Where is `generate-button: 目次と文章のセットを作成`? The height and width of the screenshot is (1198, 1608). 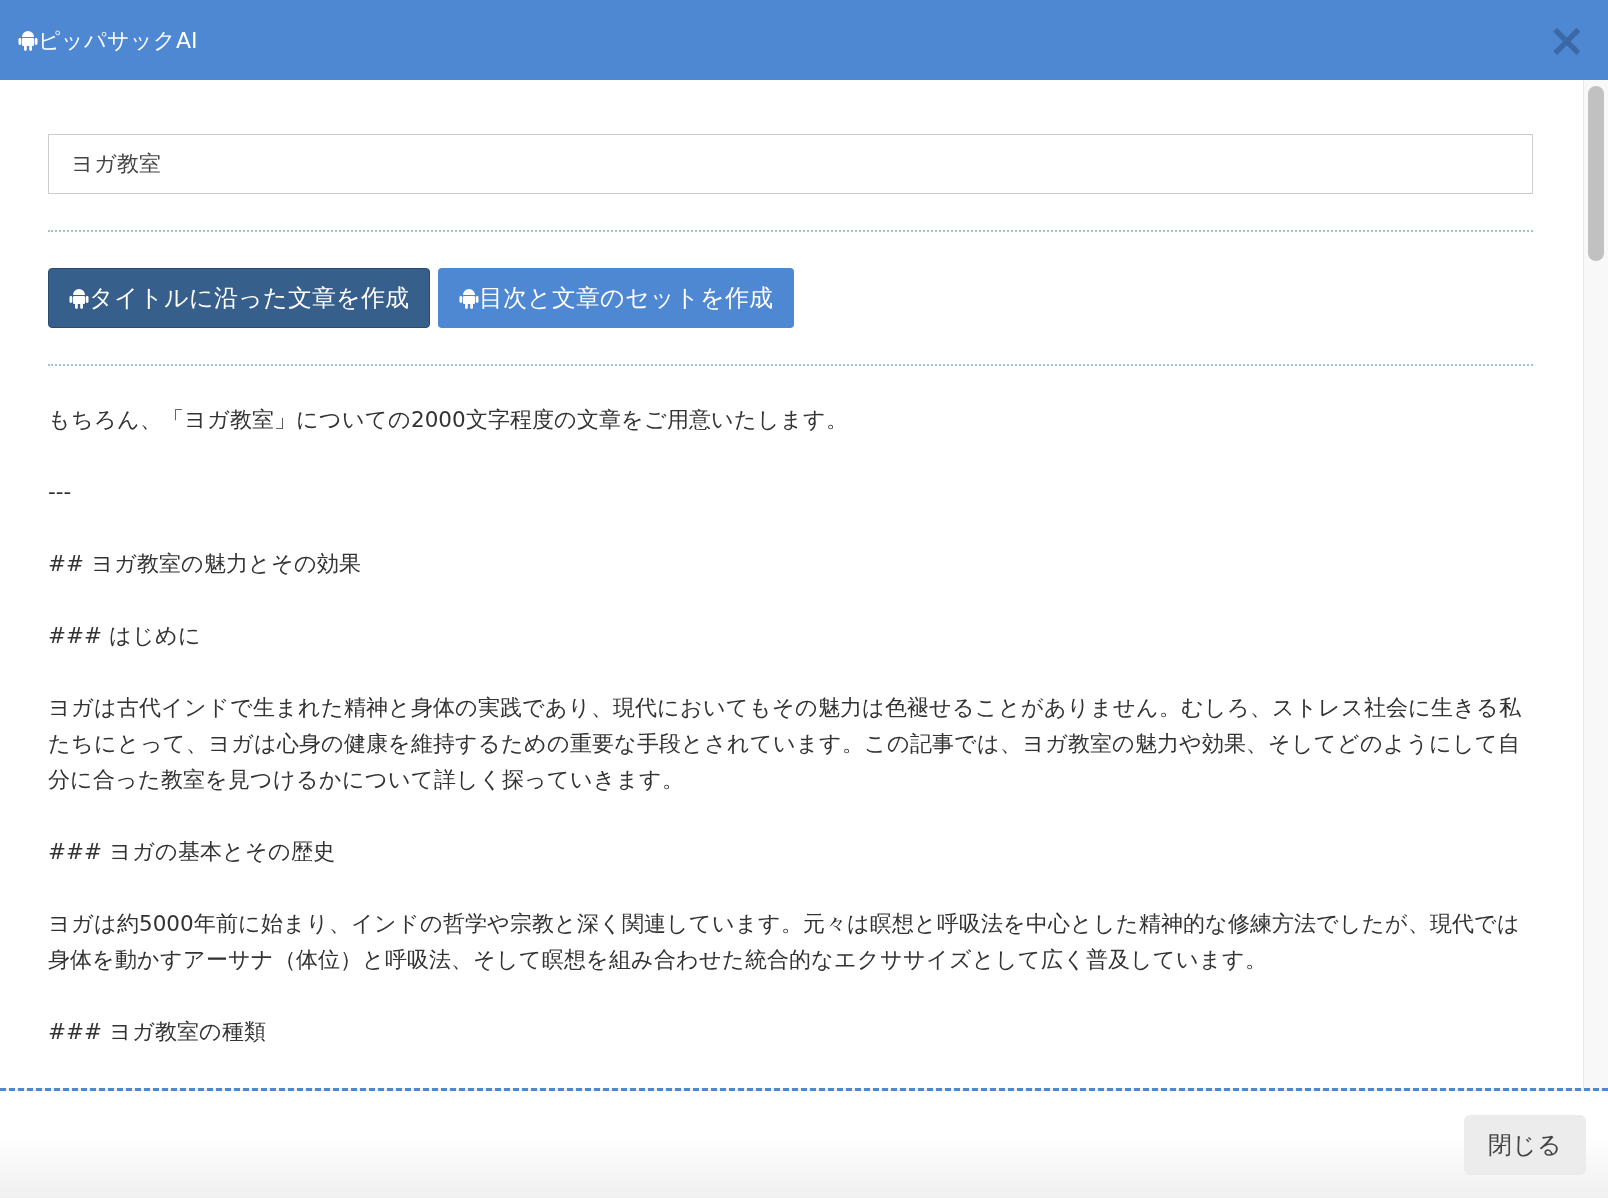
generate-button: 目次と文章のセットを作成 is located at coordinates (616, 298).